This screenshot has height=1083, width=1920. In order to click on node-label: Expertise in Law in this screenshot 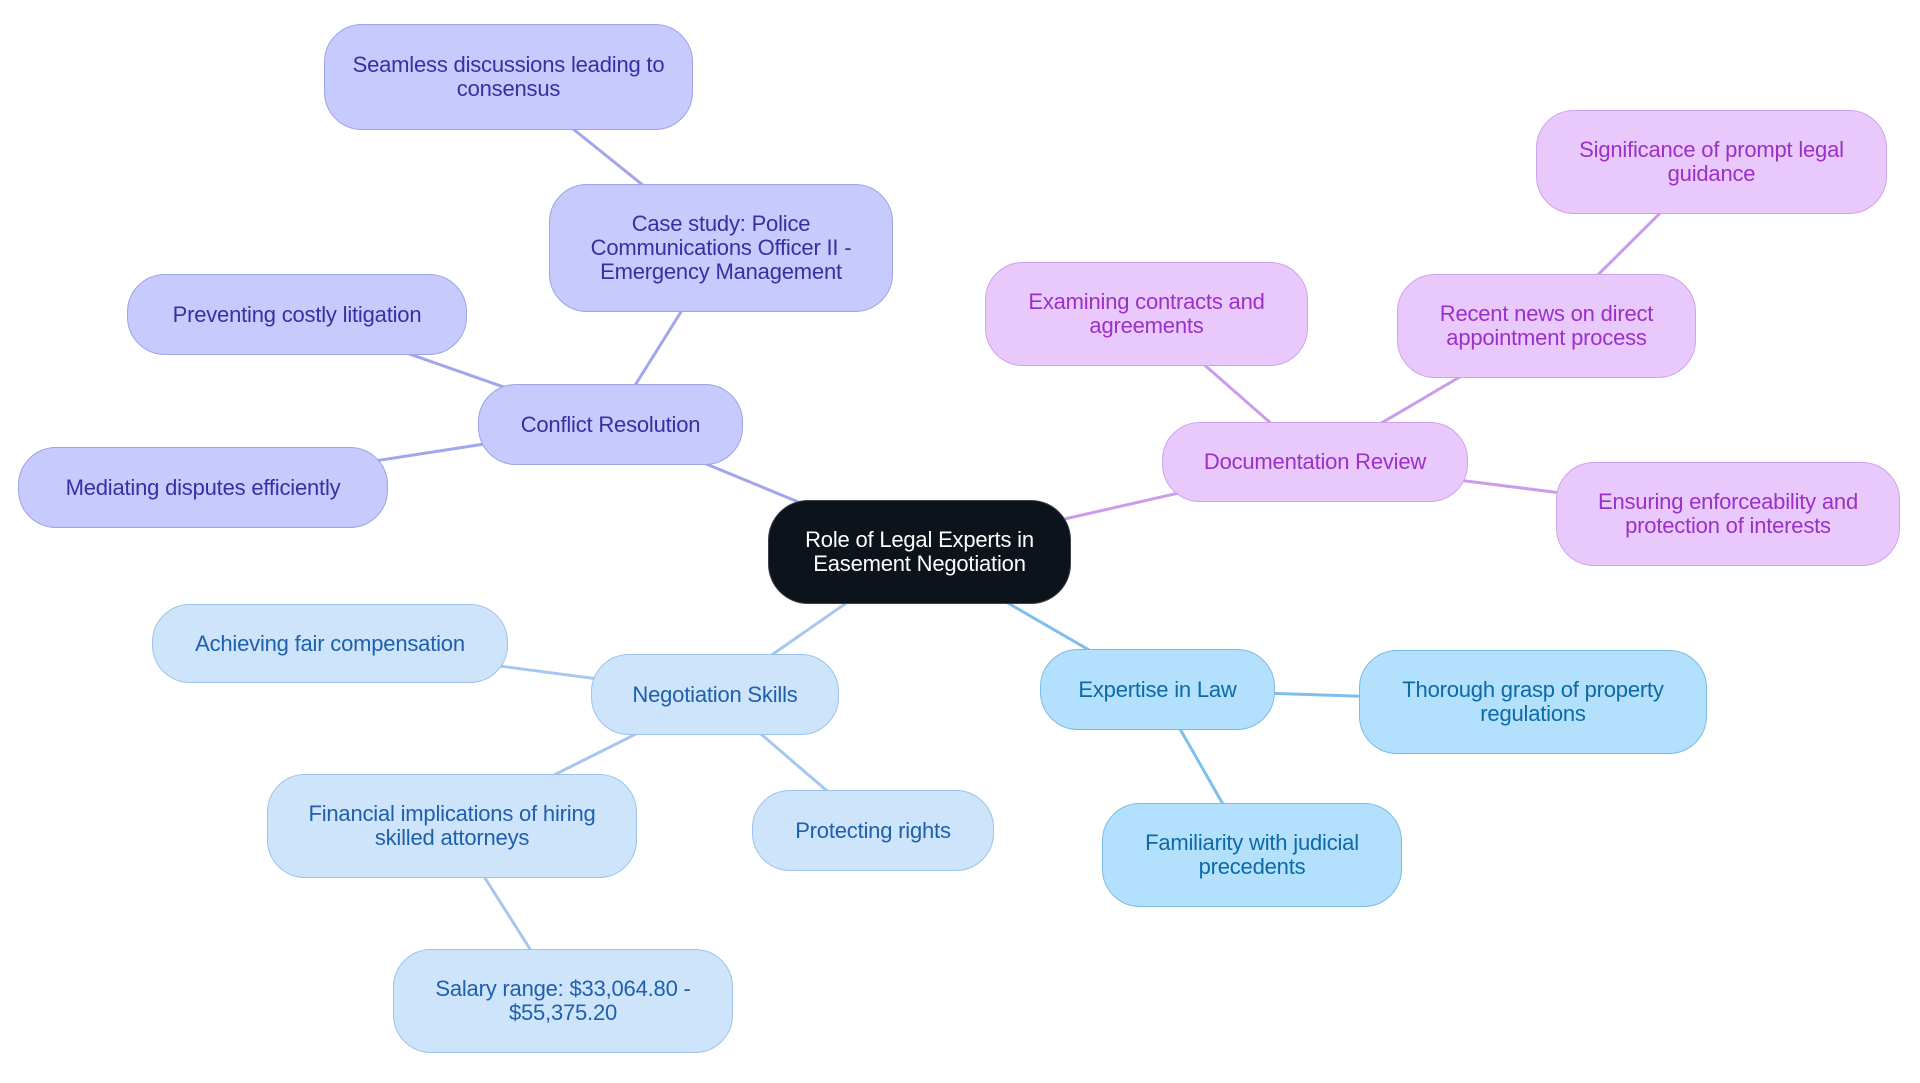, I will do `click(1157, 689)`.